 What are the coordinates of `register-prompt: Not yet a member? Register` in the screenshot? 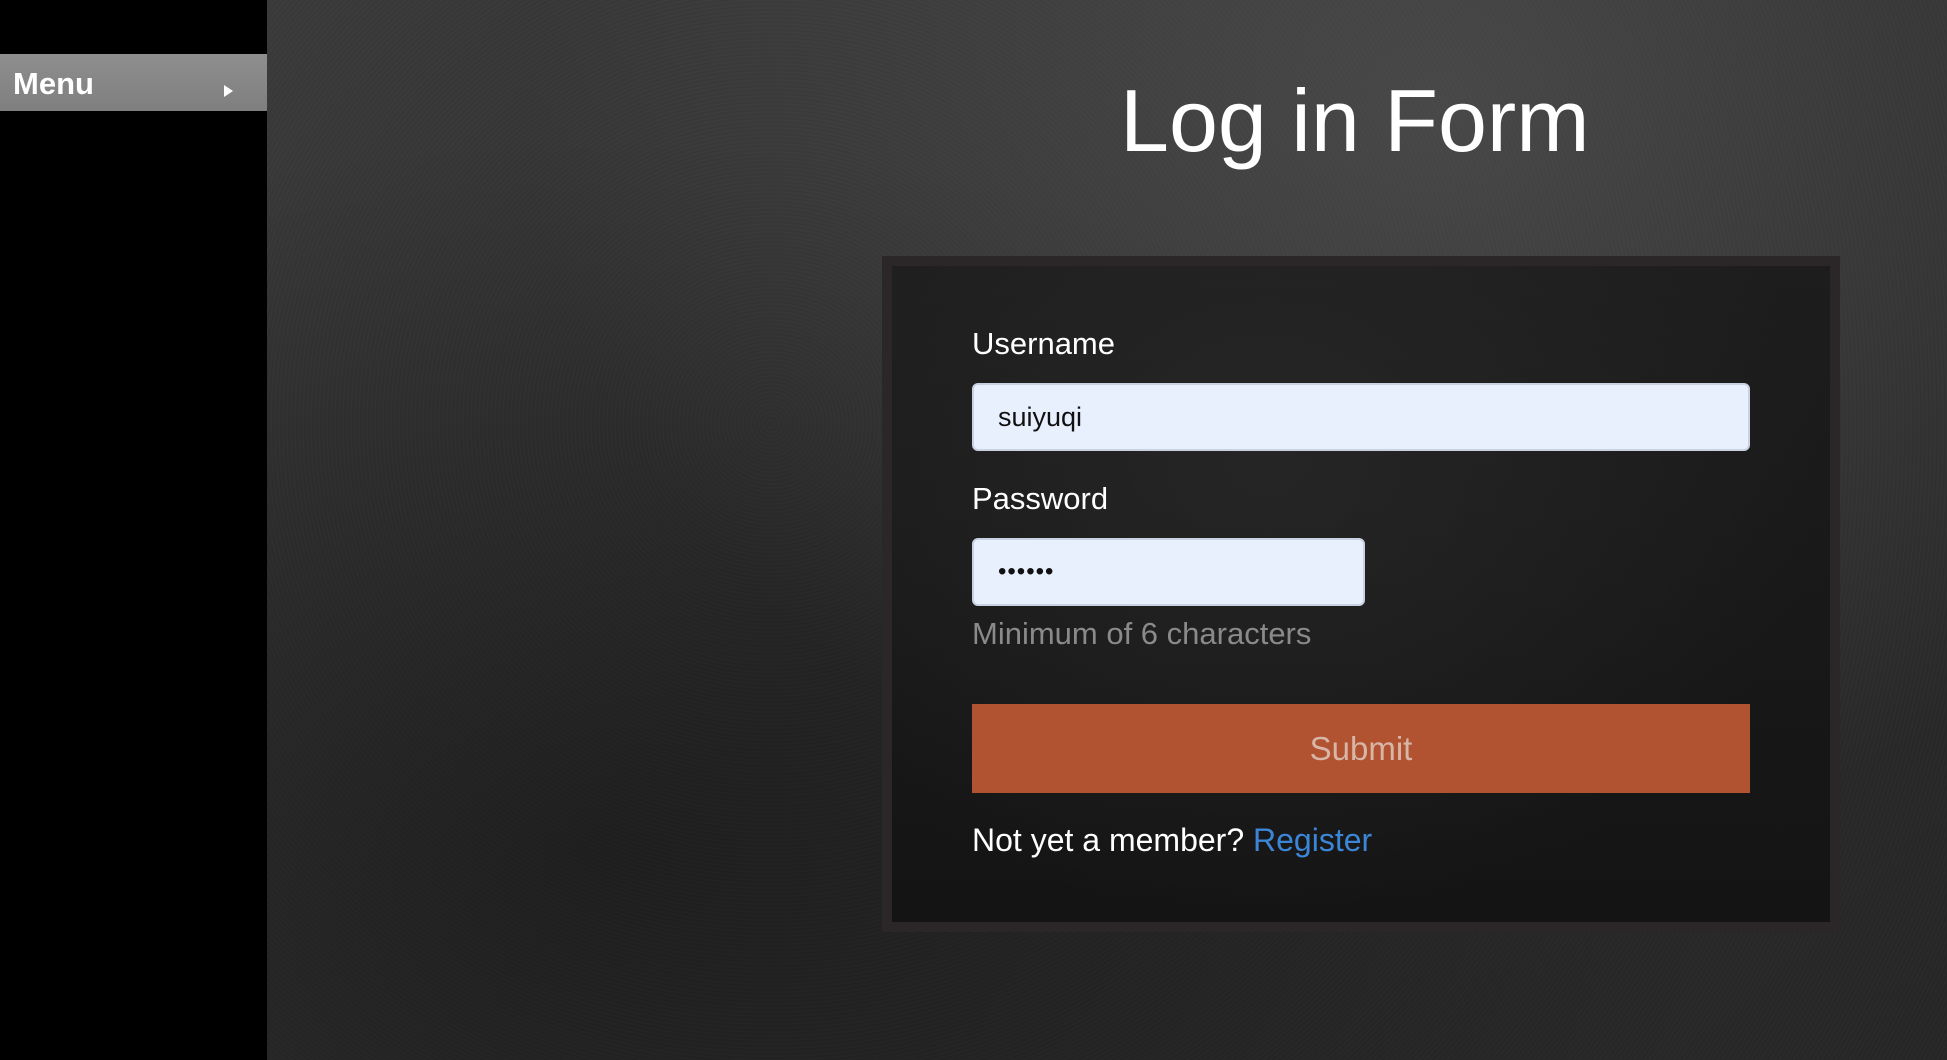 It's located at (1172, 840).